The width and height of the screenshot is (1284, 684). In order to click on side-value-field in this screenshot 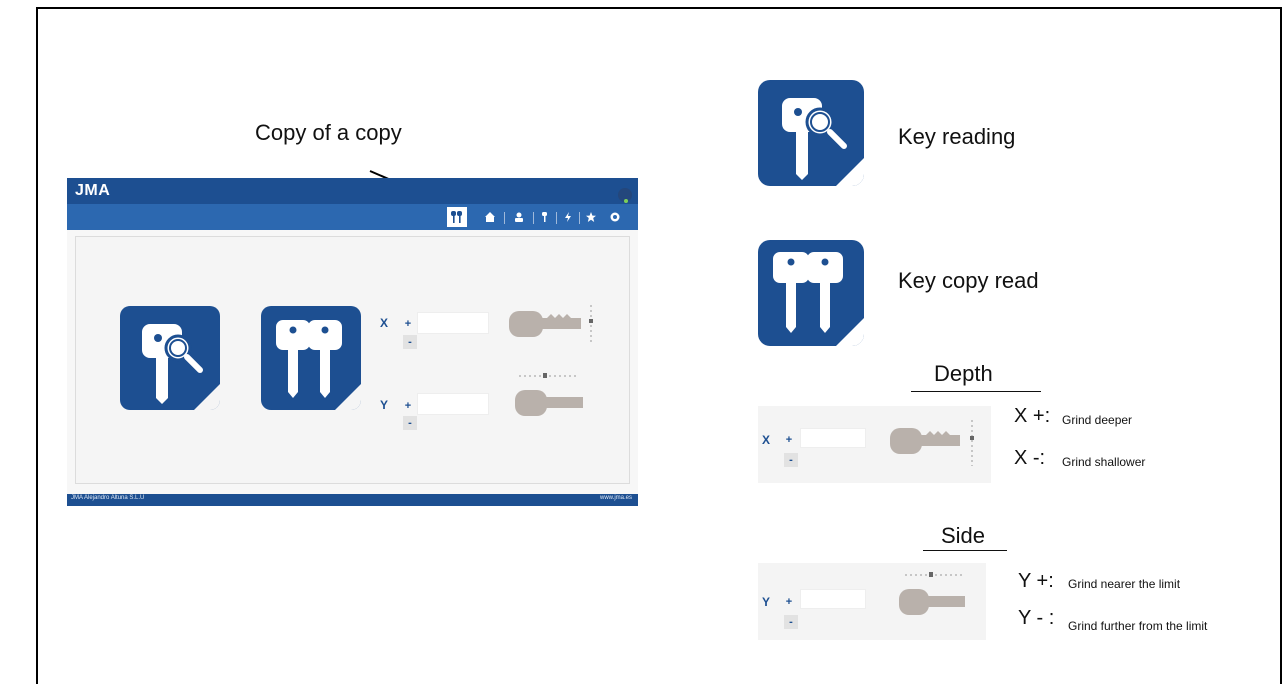, I will do `click(833, 599)`.